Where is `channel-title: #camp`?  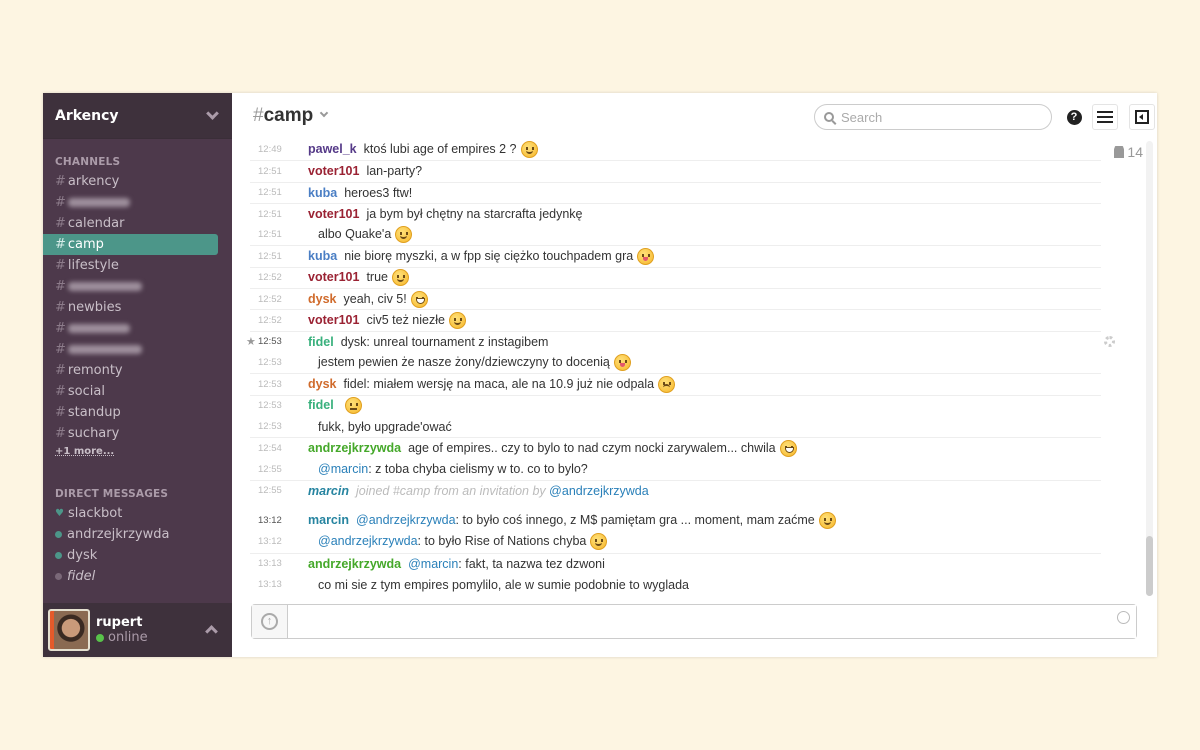 channel-title: #camp is located at coordinates (291, 116).